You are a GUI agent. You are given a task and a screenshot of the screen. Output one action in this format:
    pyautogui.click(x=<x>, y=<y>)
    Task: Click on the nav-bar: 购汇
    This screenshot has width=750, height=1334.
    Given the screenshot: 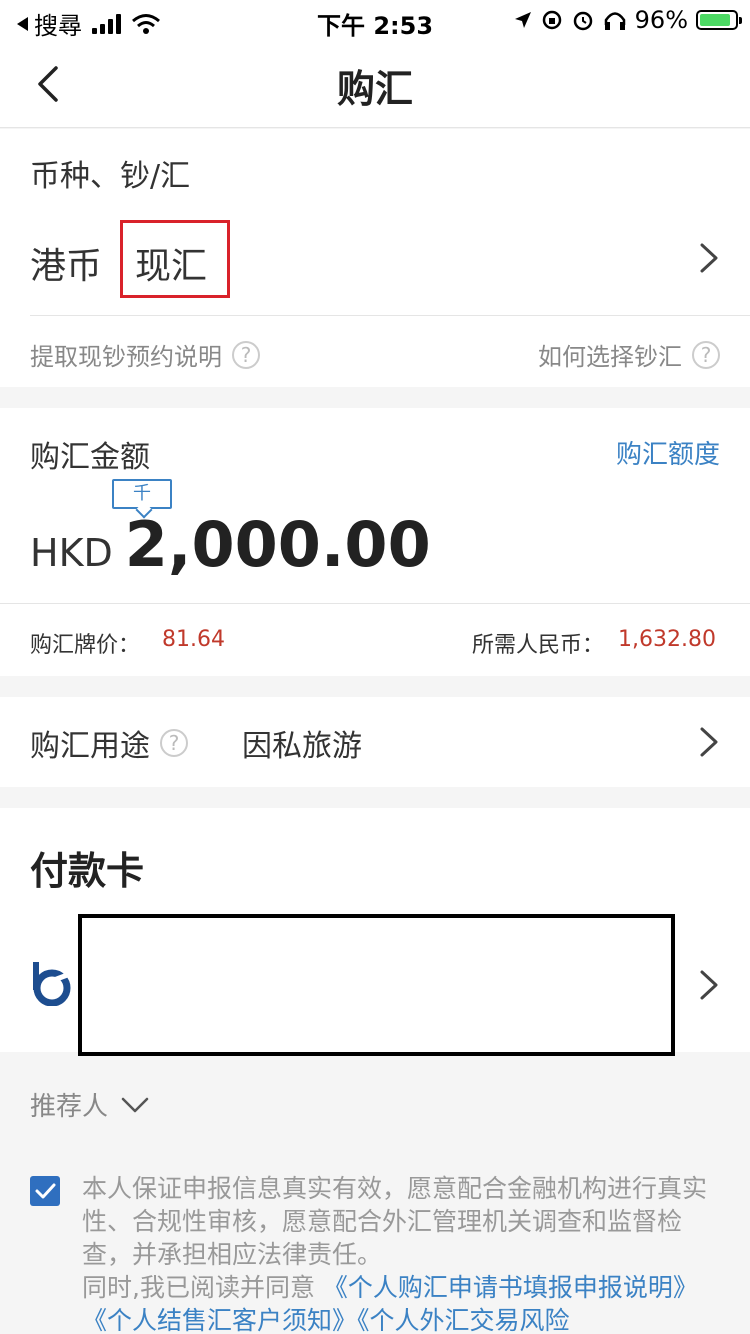 What is the action you would take?
    pyautogui.click(x=375, y=84)
    